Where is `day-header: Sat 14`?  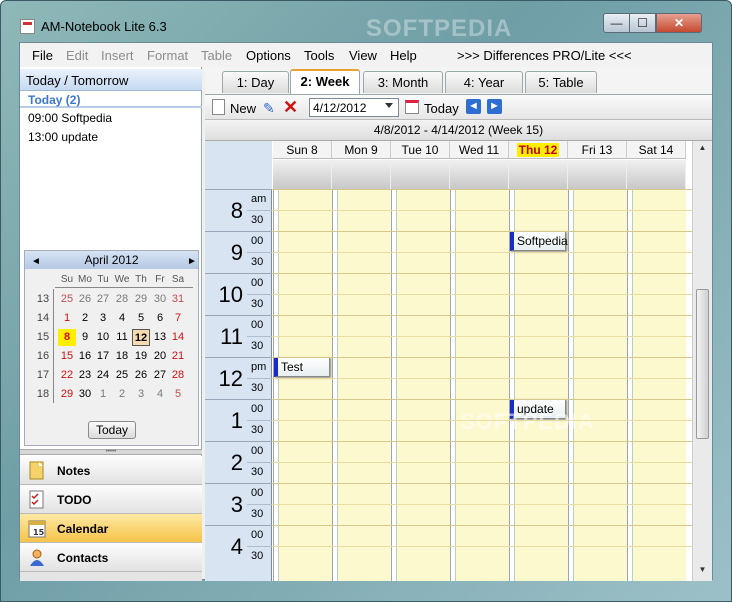 day-header: Sat 14 is located at coordinates (656, 150).